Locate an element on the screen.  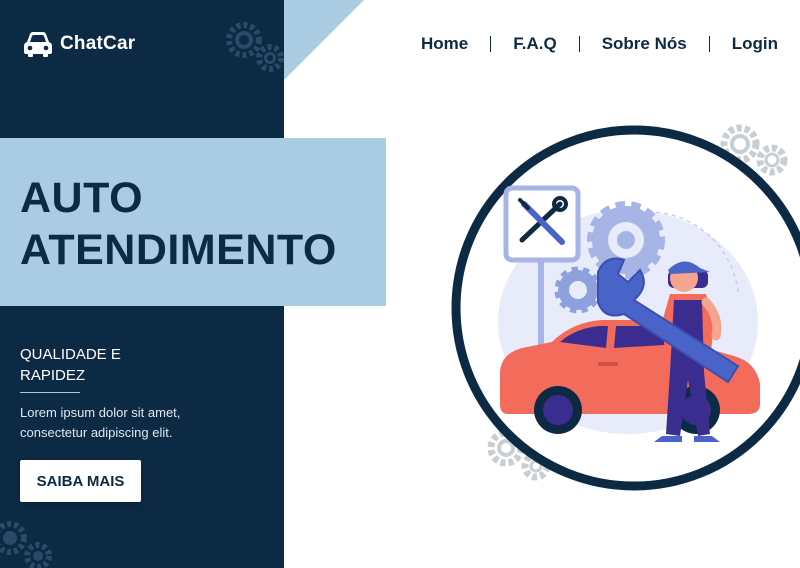
hero-title-line-2: ATENDIMENTO is located at coordinates (178, 250).